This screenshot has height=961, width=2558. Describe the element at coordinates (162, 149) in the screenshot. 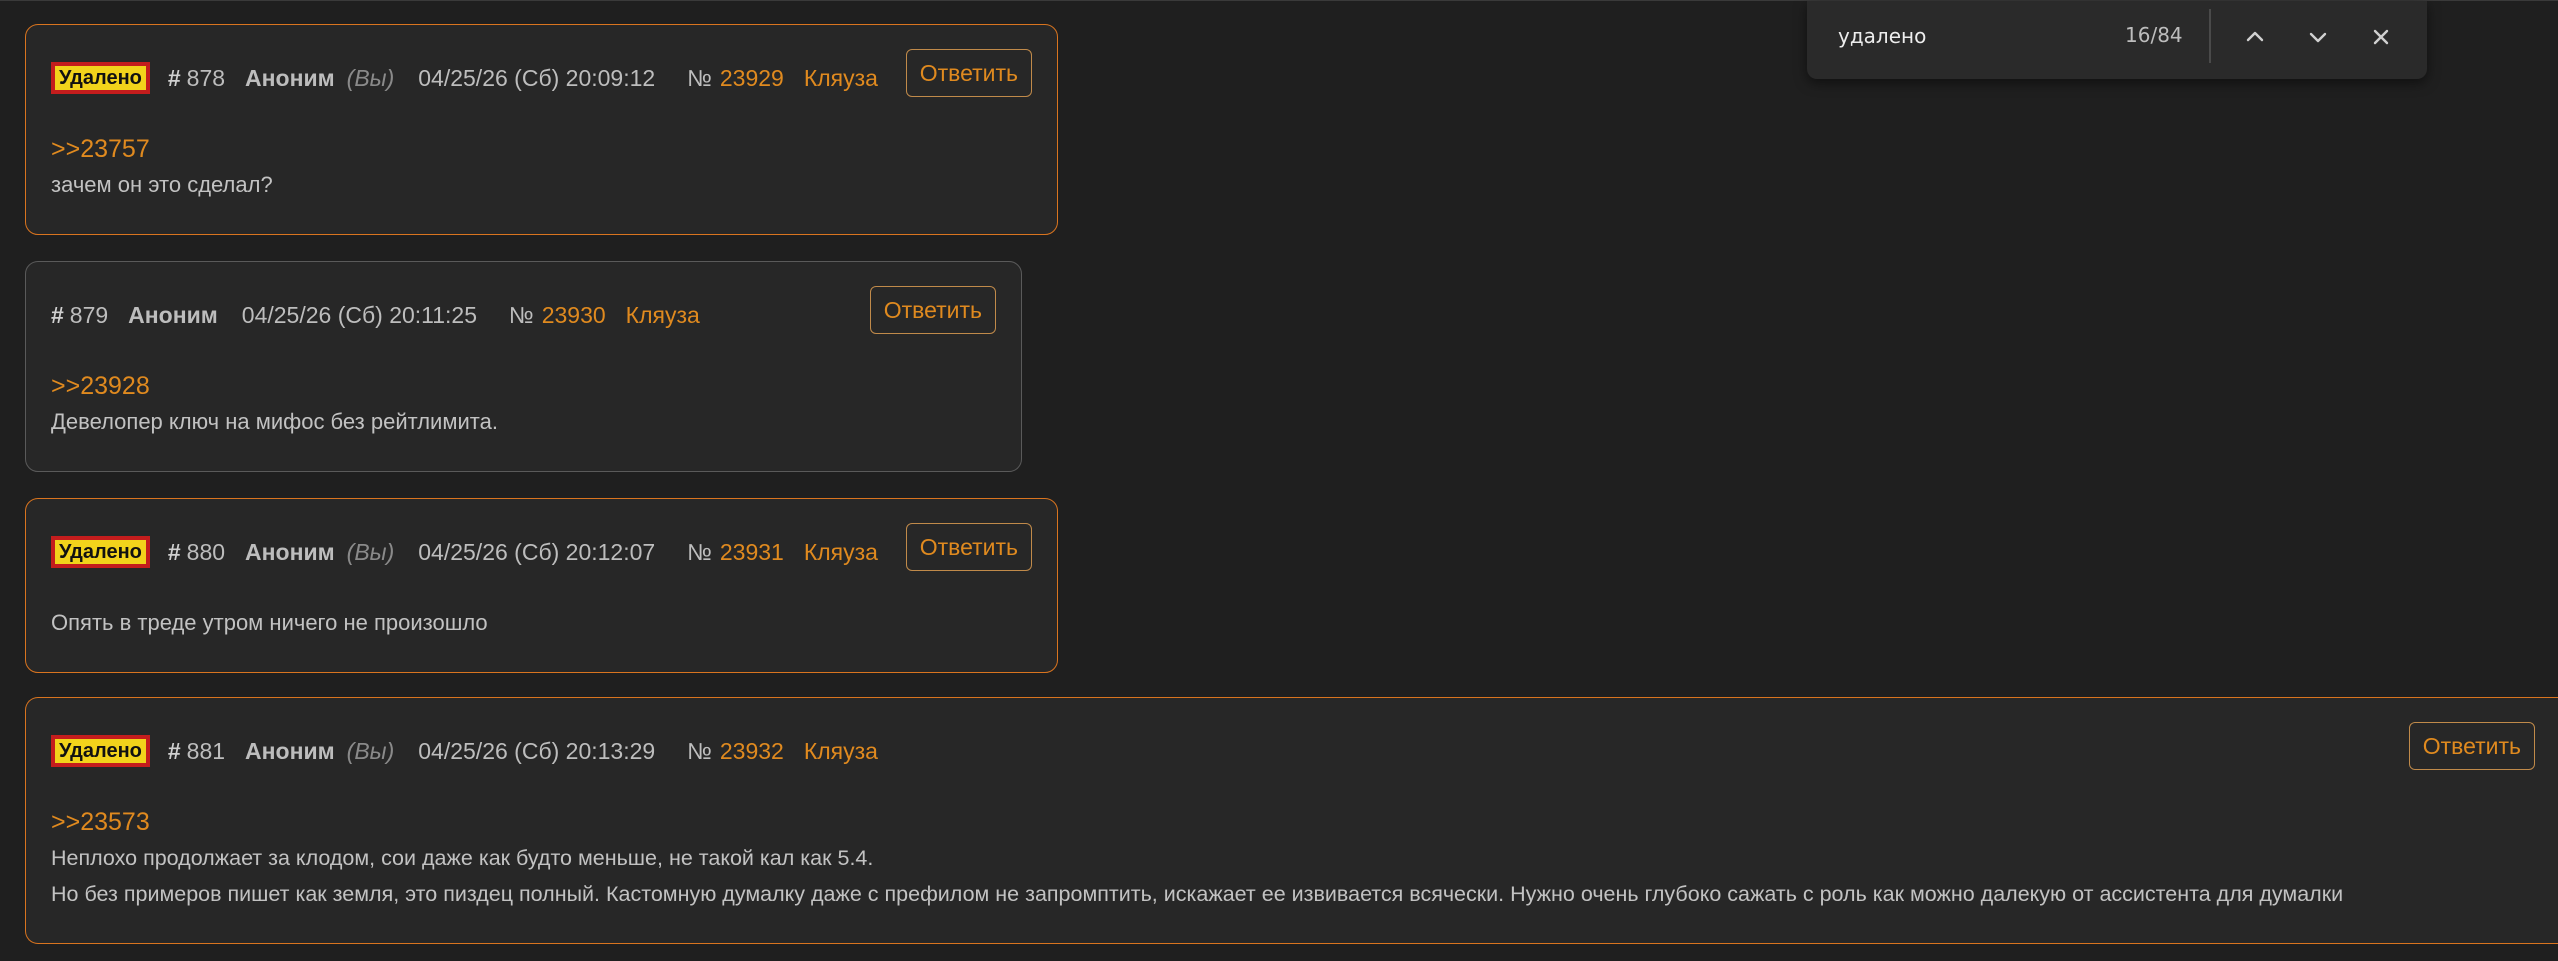

I see `quote-link: >>23757` at that location.